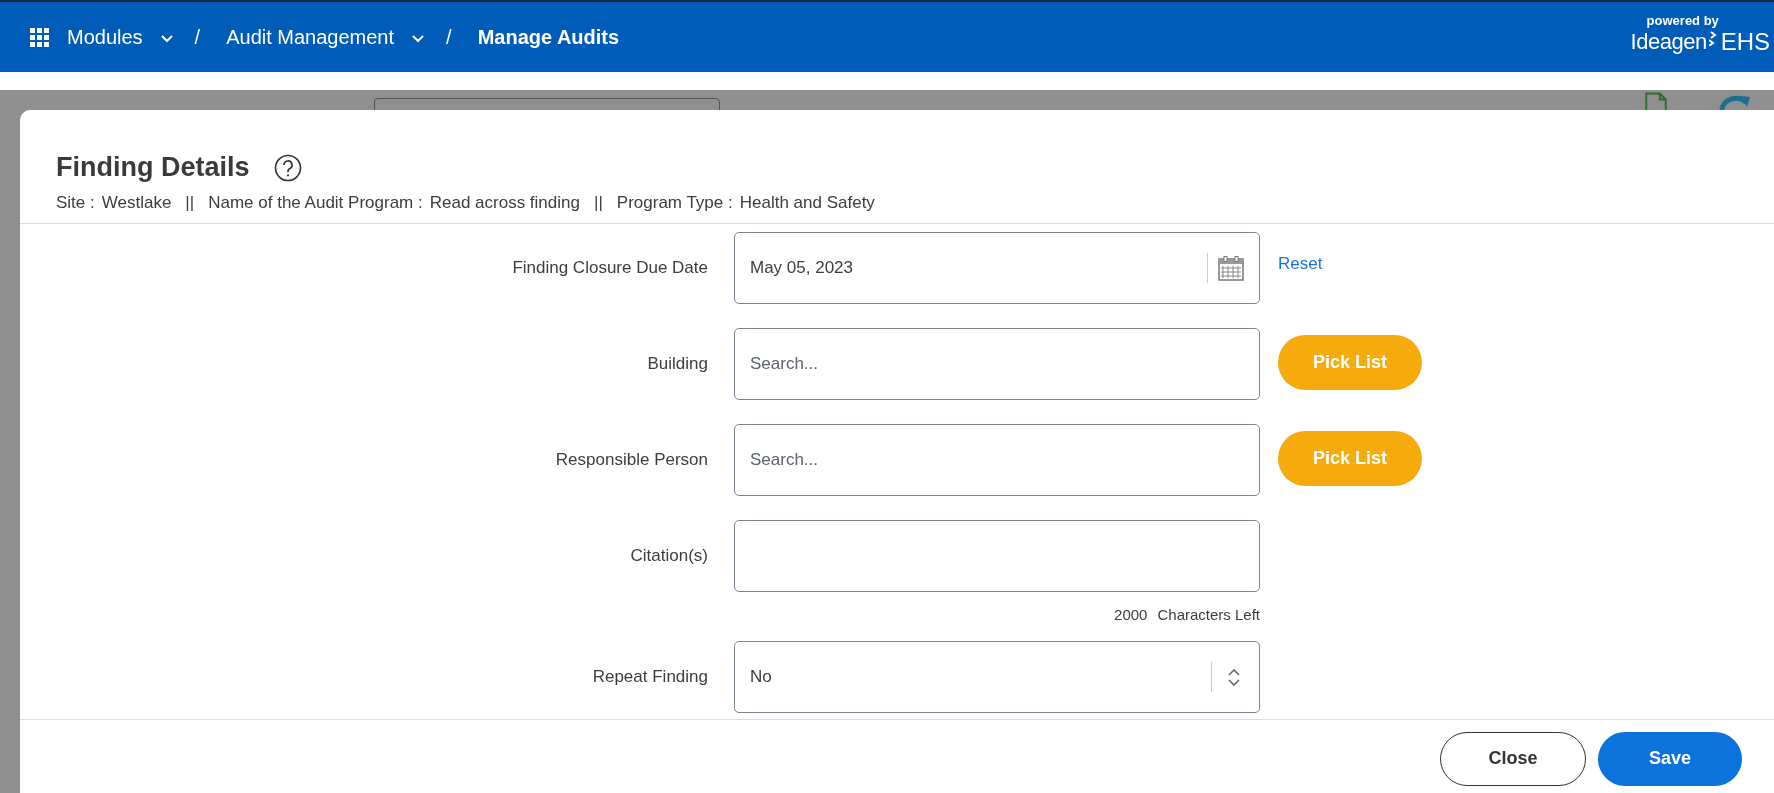 The height and width of the screenshot is (793, 1774). What do you see at coordinates (548, 37) in the screenshot?
I see `breadcrumb-current: Manage Audits` at bounding box center [548, 37].